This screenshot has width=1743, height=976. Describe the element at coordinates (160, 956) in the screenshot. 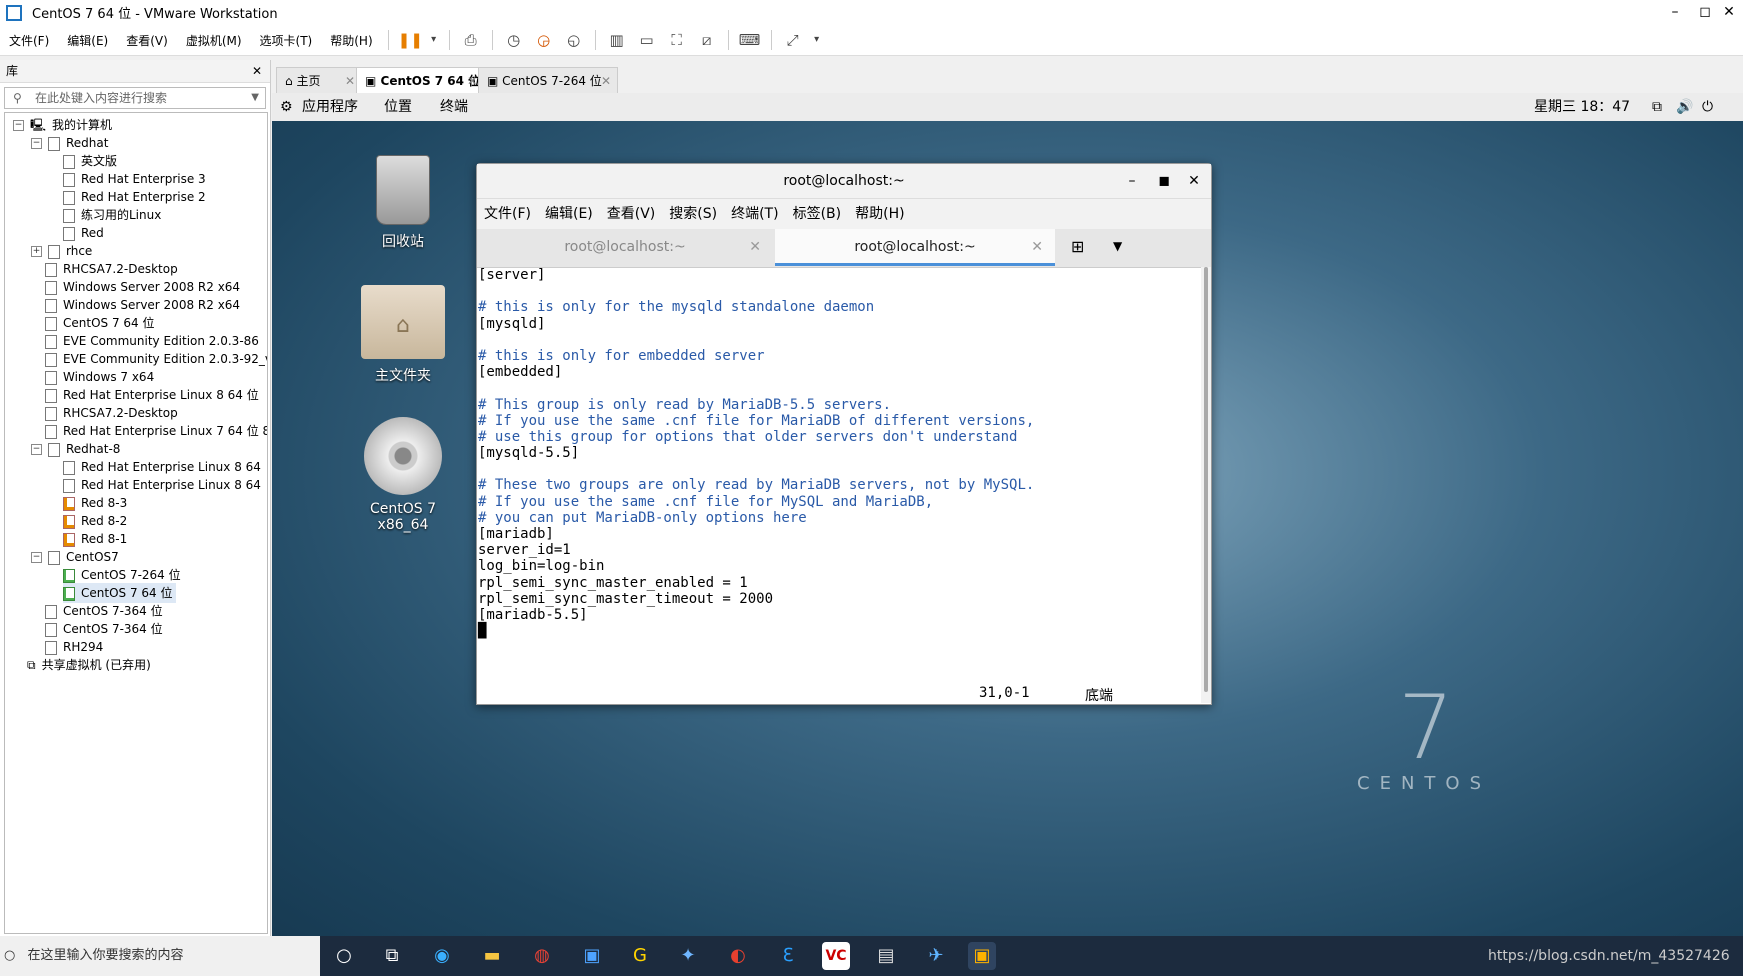

I see `taskbar-search-box: ○ 在这里输入你要搜索的内容` at that location.